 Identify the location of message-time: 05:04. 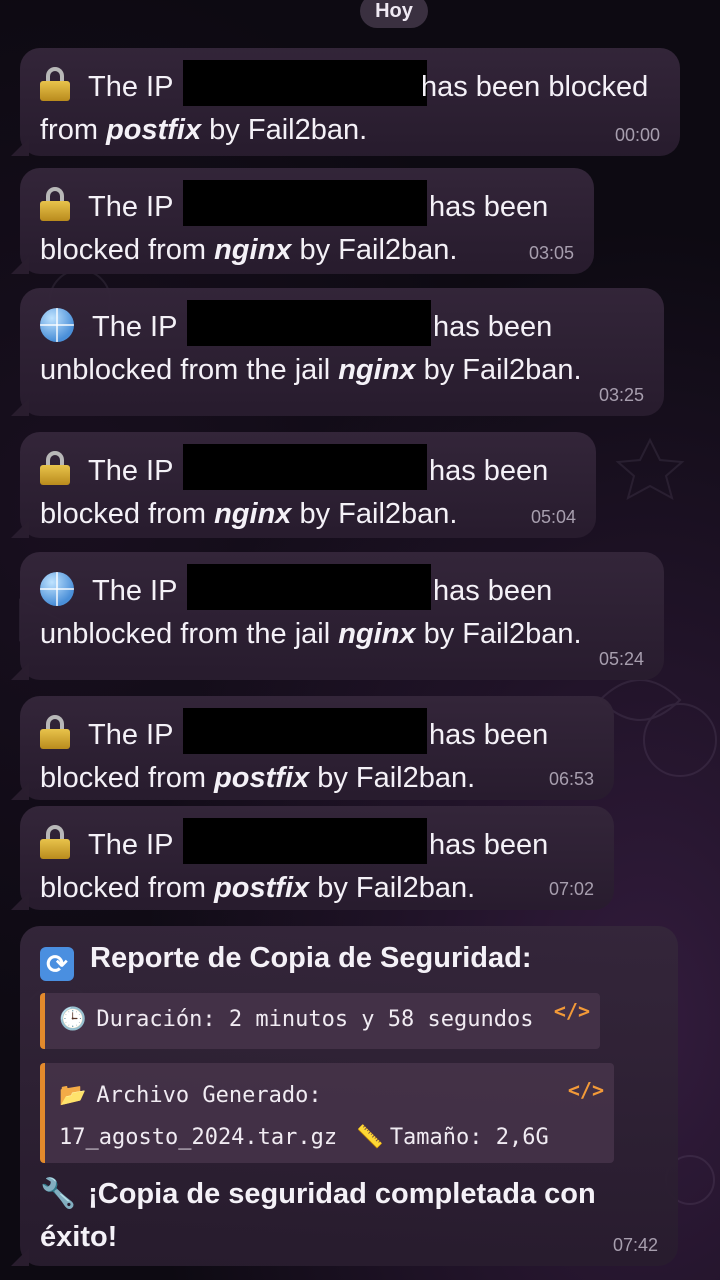
(553, 517).